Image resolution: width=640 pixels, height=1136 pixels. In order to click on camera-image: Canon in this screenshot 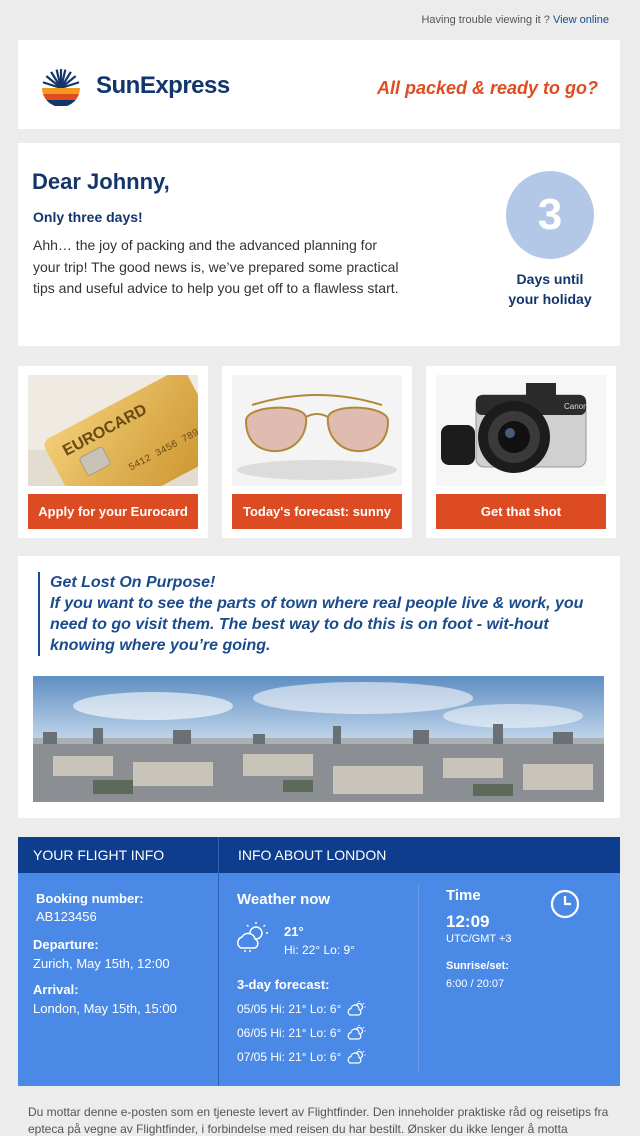, I will do `click(521, 430)`.